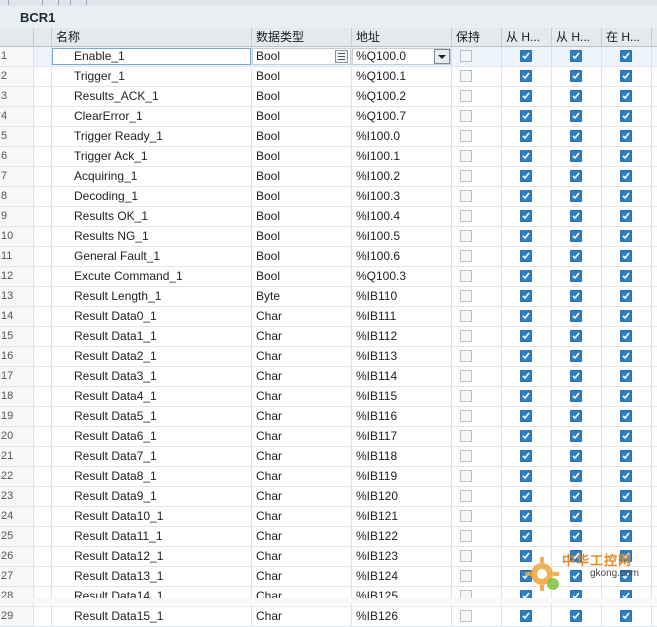 This screenshot has width=657, height=627. I want to click on table-row: 17 Result Data3_1 Char %IB114, so click(328, 377).